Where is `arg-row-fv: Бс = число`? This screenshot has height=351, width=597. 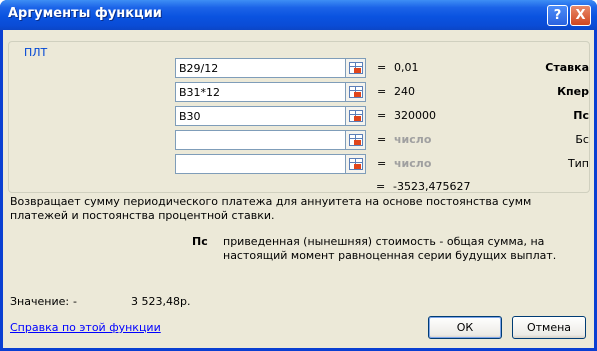 arg-row-fv: Бс = число is located at coordinates (299, 140).